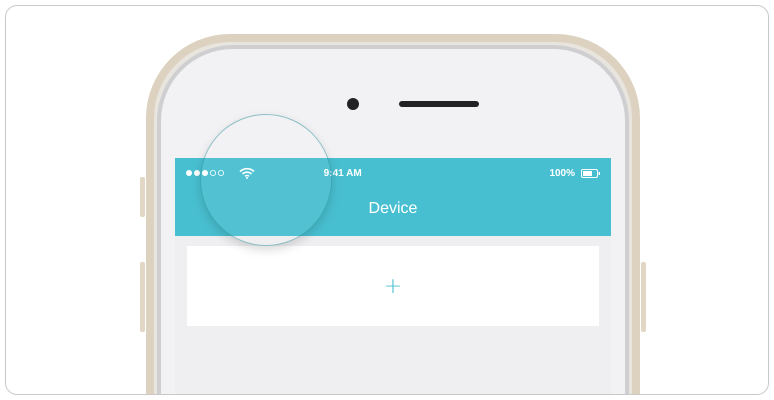  Describe the element at coordinates (562, 173) in the screenshot. I see `battery-percent: 100%` at that location.